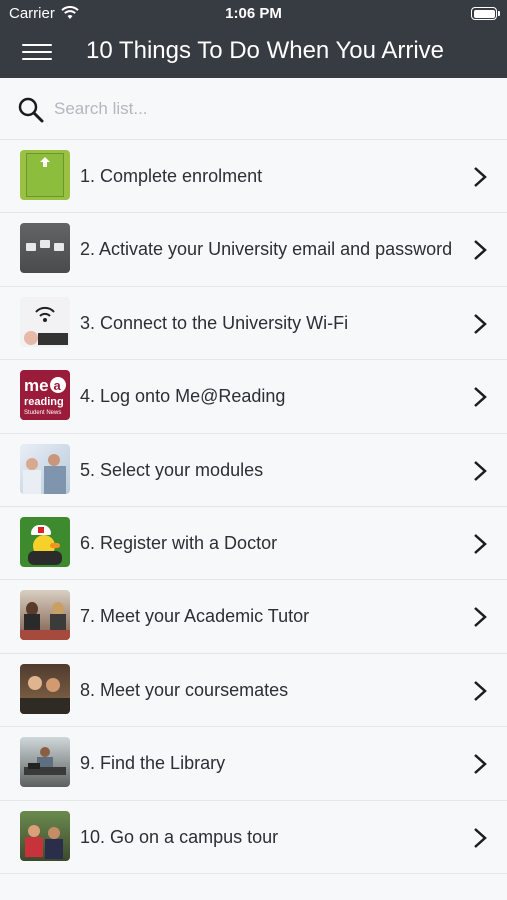  I want to click on page-title: 10 Things To Do When You Arrive, so click(265, 50).